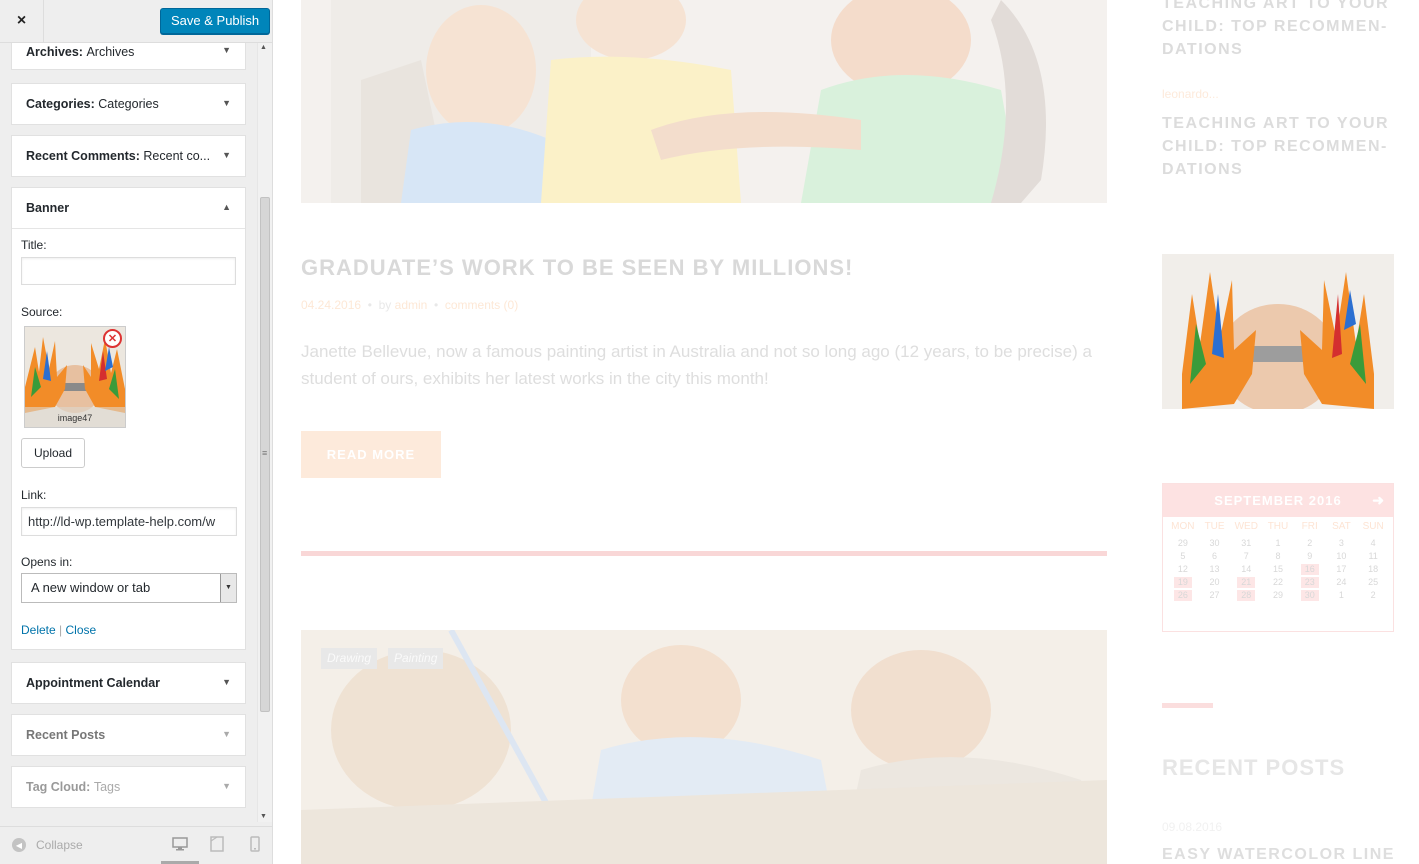  I want to click on weekday-label: SUN, so click(1373, 526).